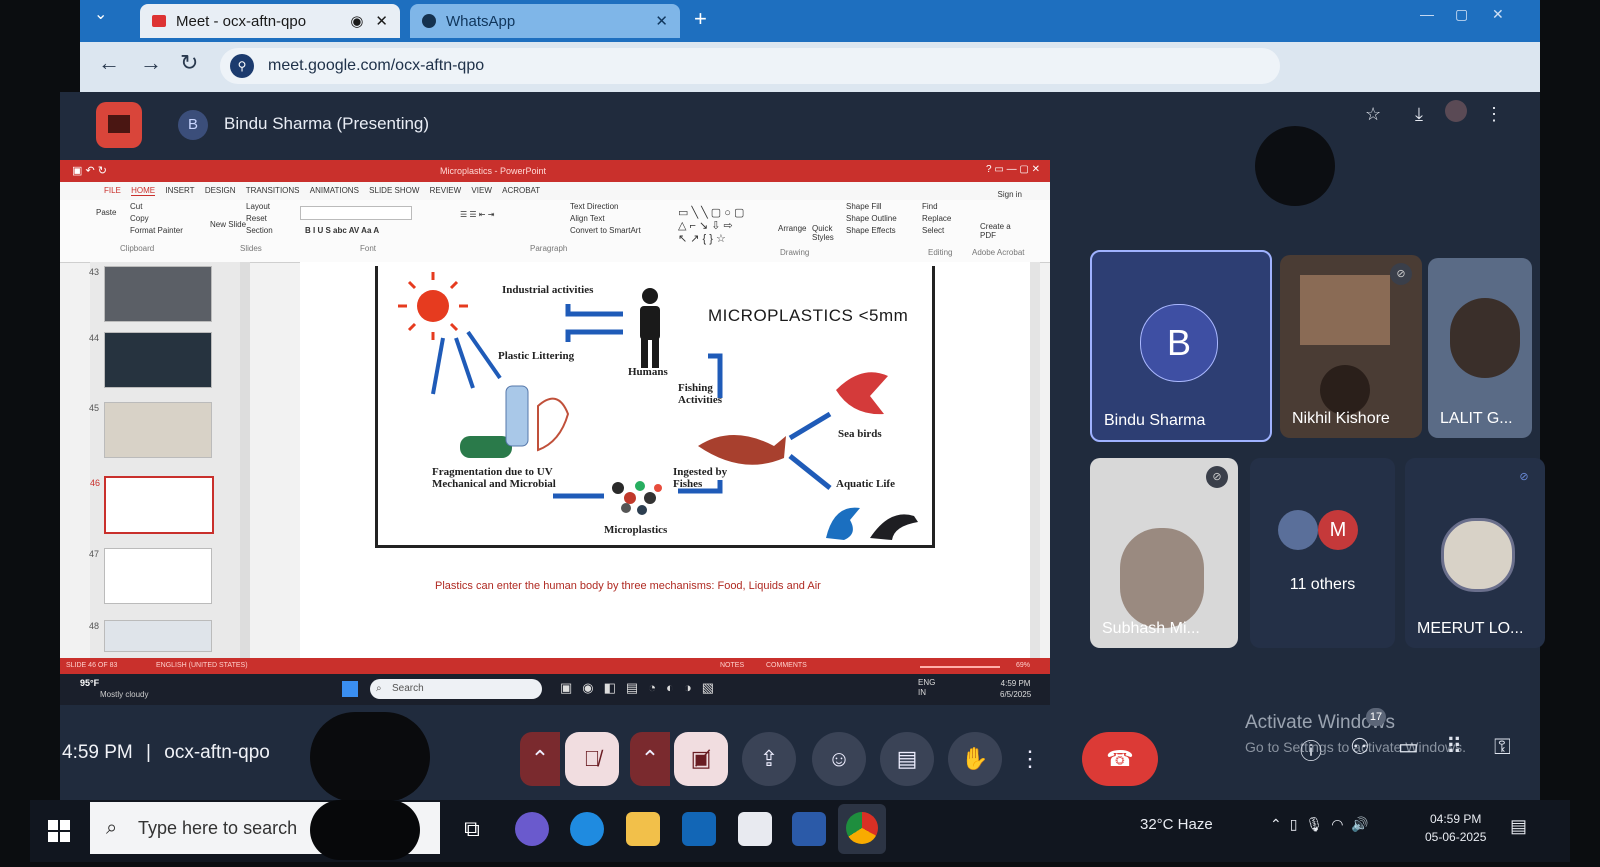 The height and width of the screenshot is (867, 1600). What do you see at coordinates (477, 214) in the screenshot?
I see `list-buttons-icon: ☰ ☰ ⇤ ⇥` at bounding box center [477, 214].